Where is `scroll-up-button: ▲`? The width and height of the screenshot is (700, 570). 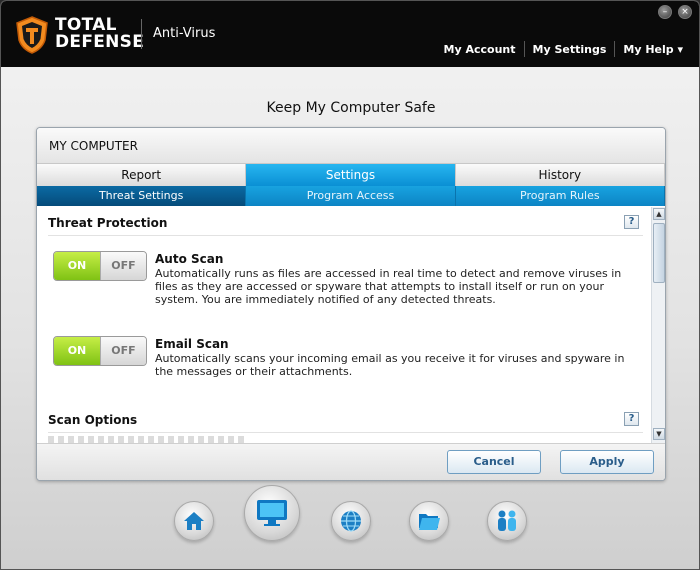
scroll-up-button: ▲ is located at coordinates (659, 214).